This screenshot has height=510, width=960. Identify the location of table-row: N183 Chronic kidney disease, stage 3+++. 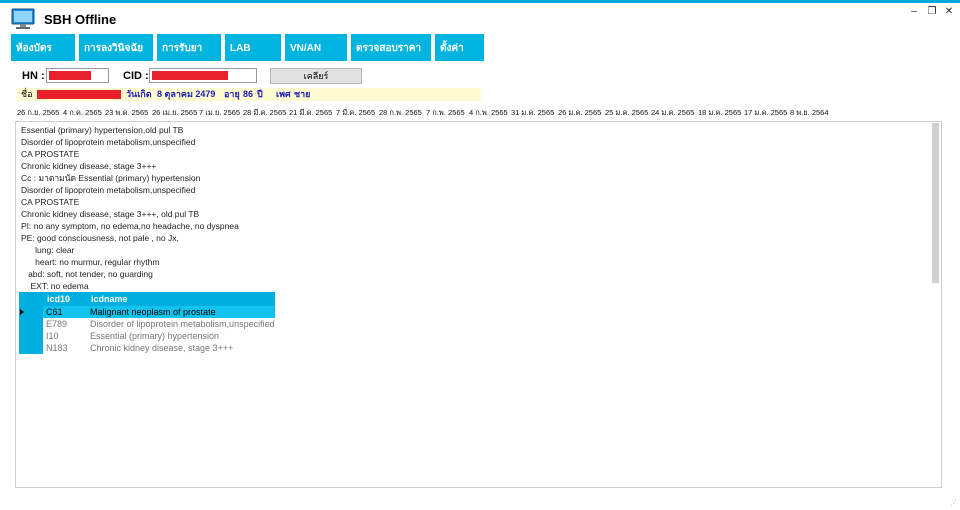
(159, 348).